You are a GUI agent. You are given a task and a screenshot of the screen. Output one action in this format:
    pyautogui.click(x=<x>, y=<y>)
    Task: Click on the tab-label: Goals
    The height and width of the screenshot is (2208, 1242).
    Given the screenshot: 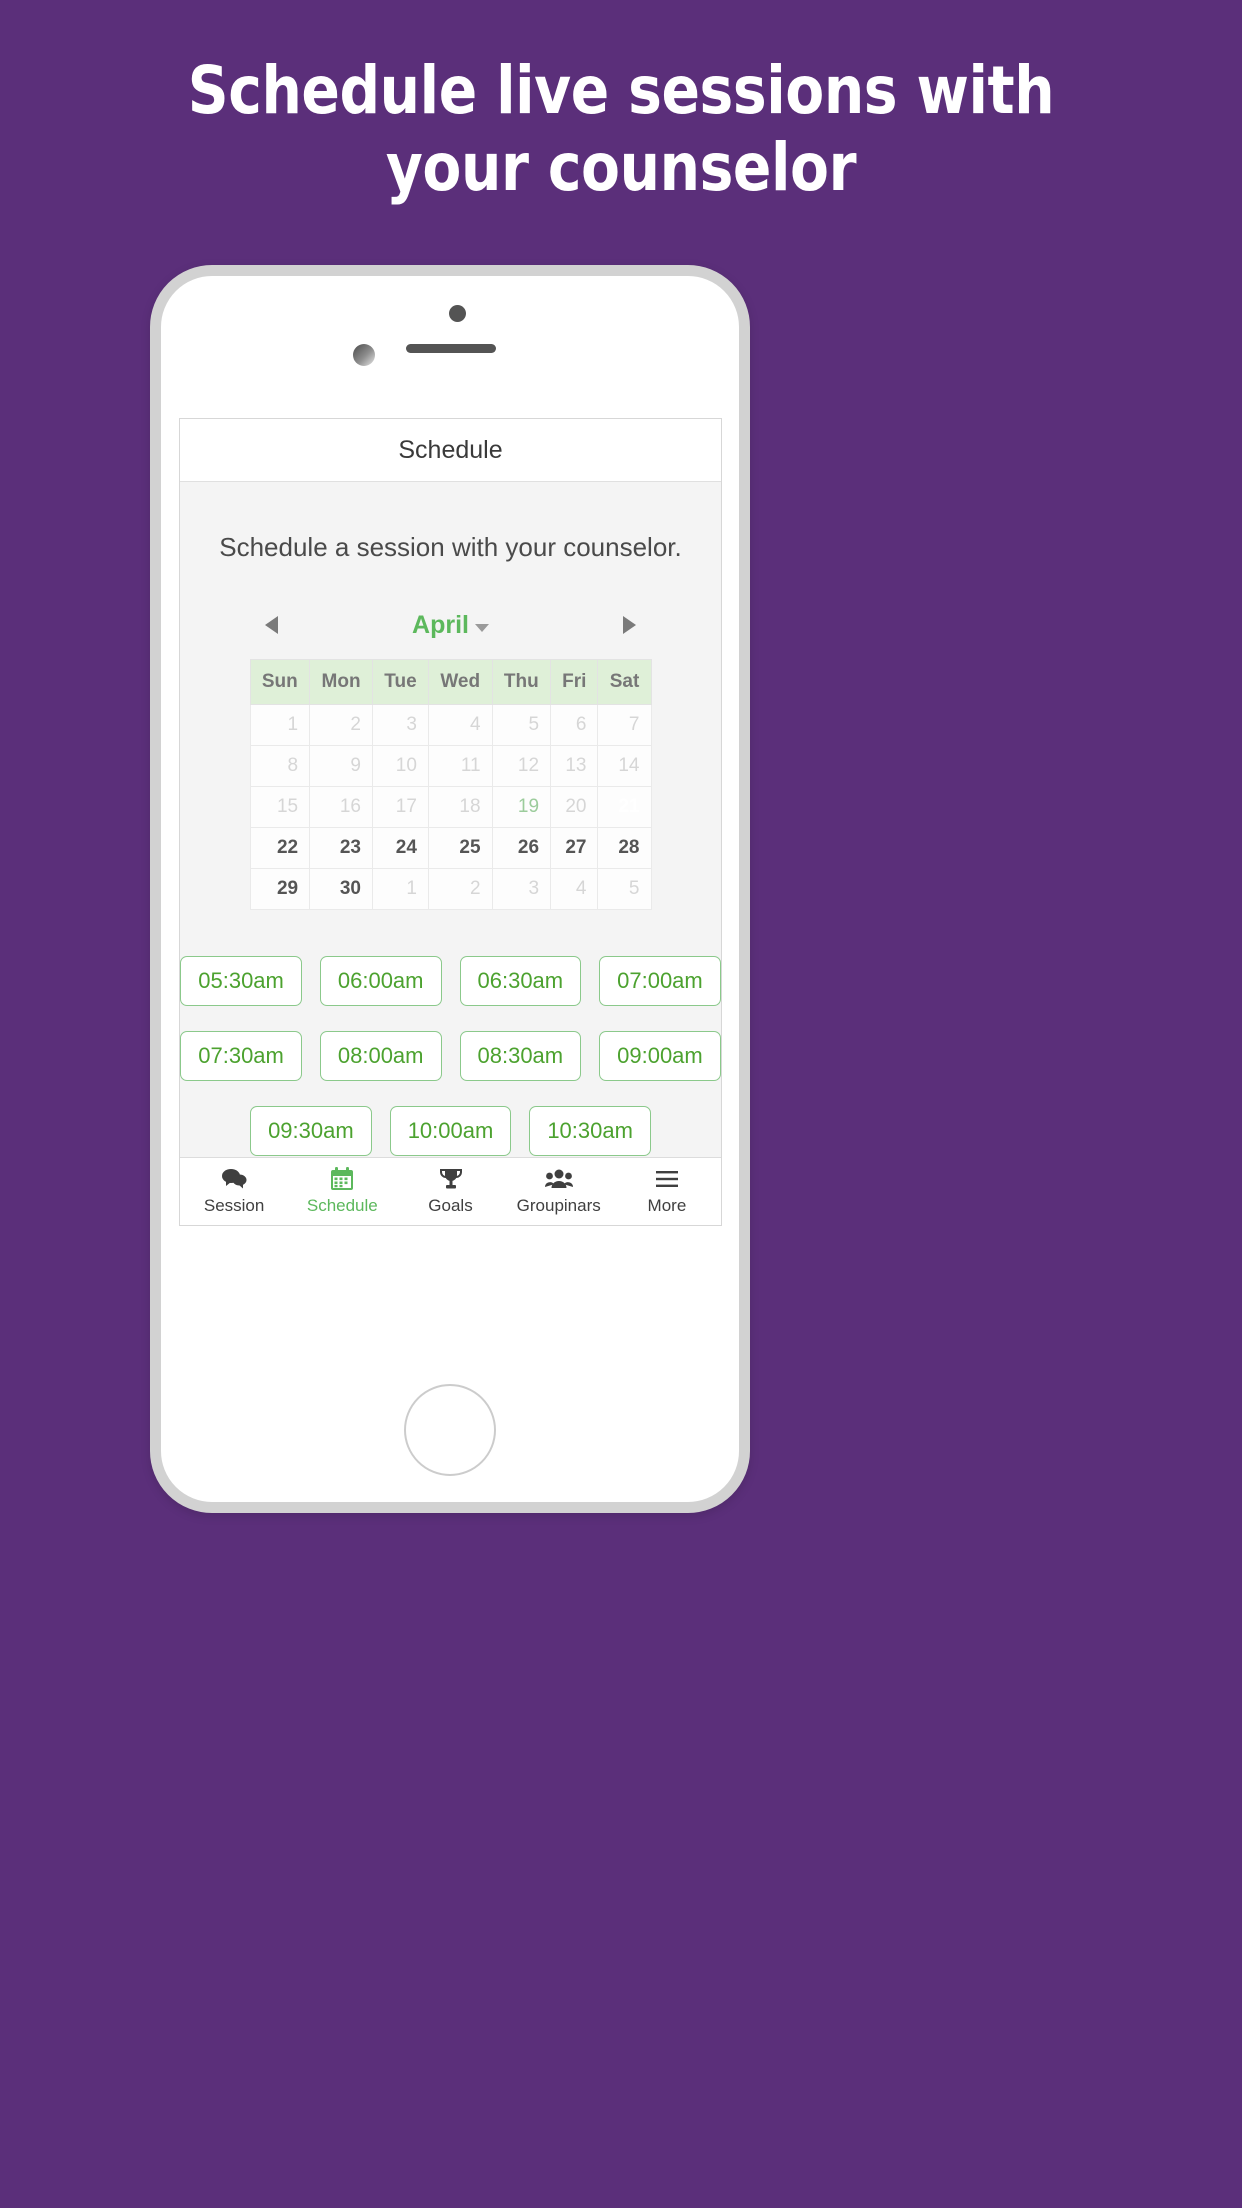 What is the action you would take?
    pyautogui.click(x=450, y=1205)
    